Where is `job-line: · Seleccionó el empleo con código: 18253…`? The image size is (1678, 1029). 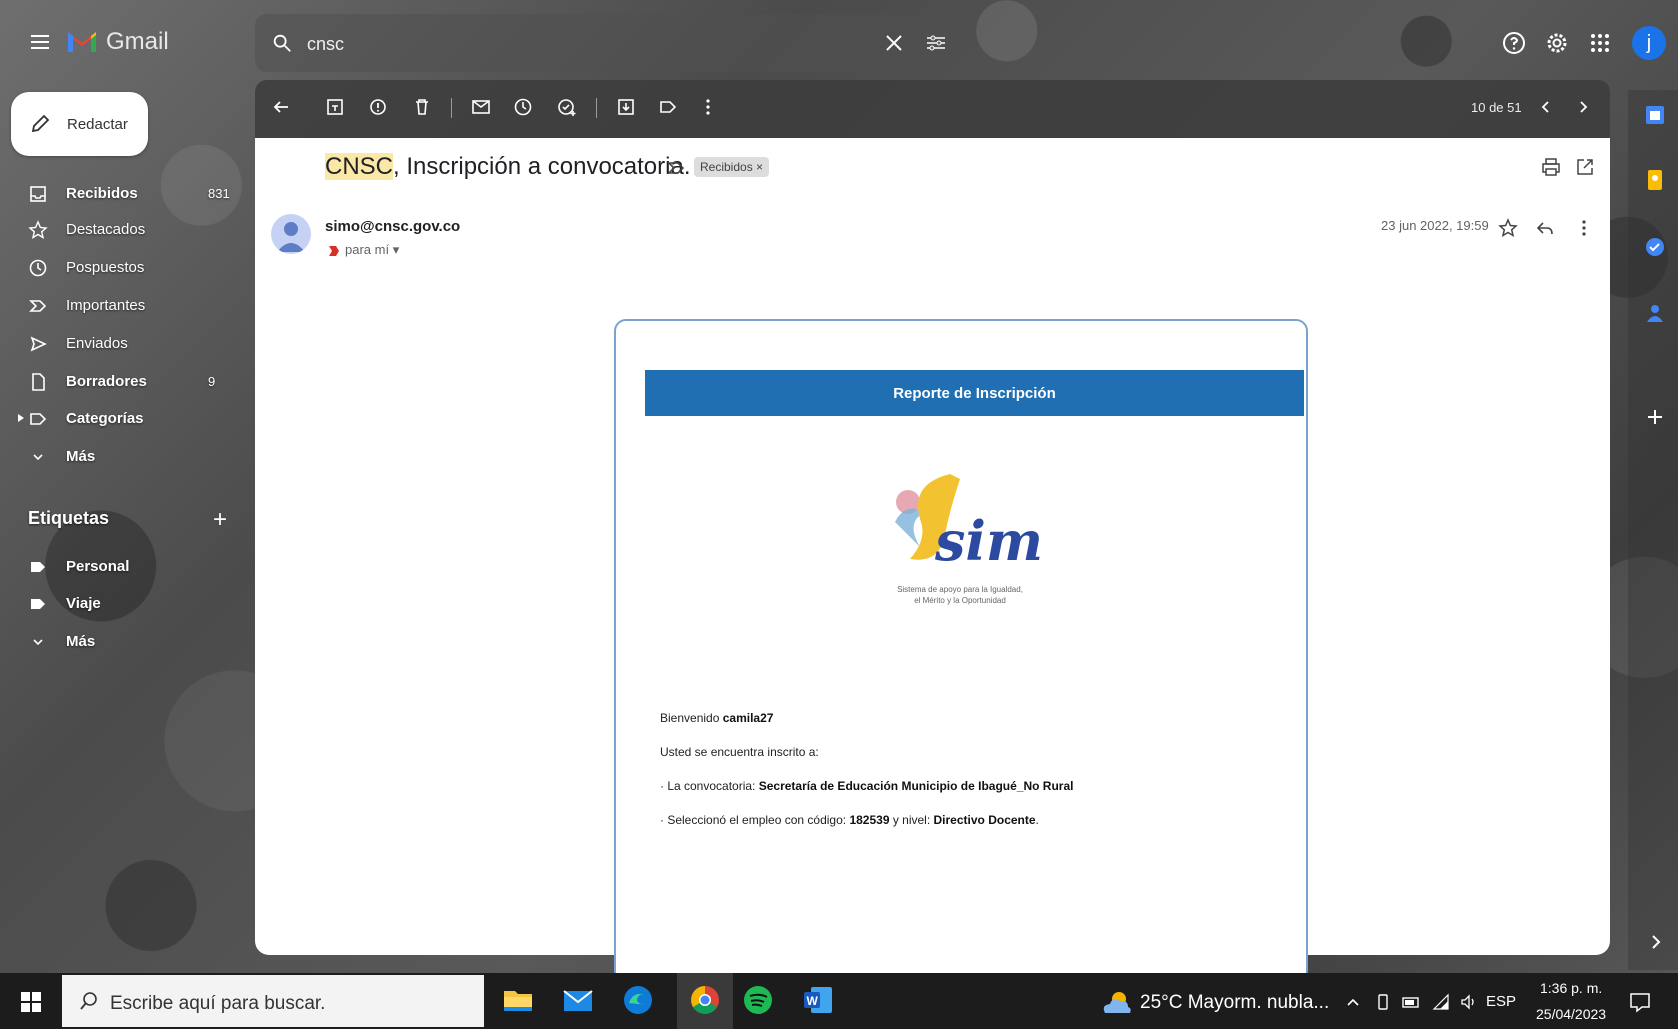 job-line: · Seleccionó el empleo con código: 18253… is located at coordinates (849, 820).